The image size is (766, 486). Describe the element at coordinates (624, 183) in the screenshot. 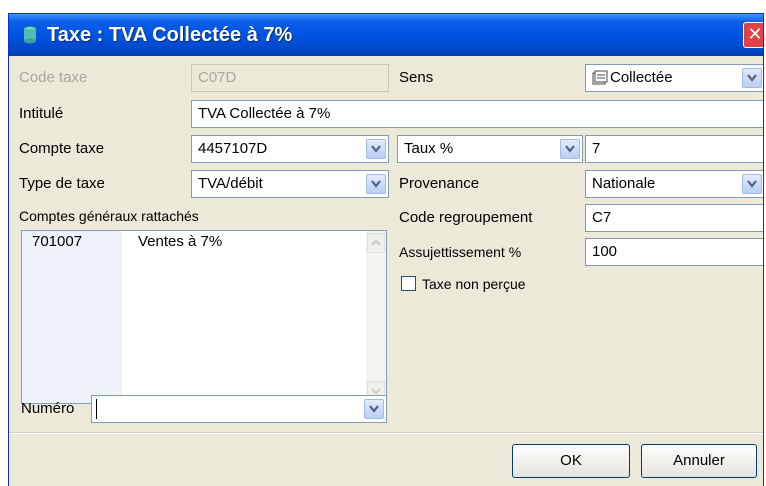

I see `provenance-value: Nationale` at that location.